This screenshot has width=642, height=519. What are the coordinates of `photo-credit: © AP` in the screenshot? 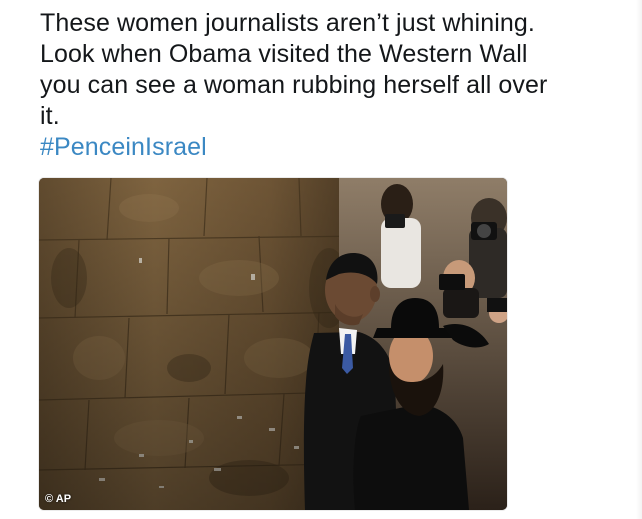 It's located at (58, 499).